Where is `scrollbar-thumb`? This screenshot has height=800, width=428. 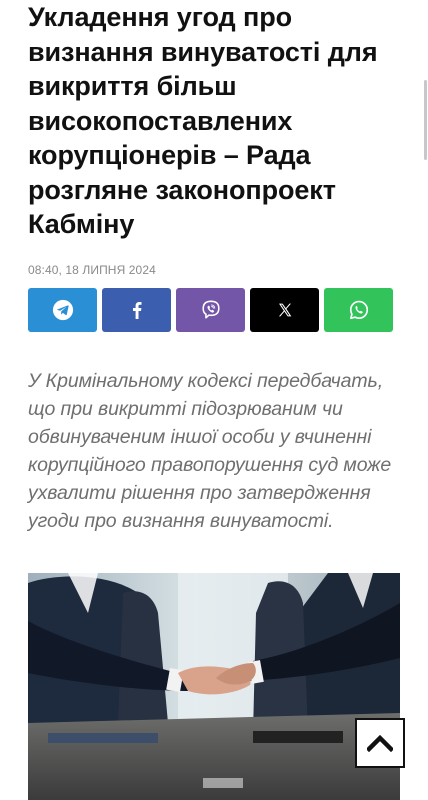
scrollbar-thumb is located at coordinates (425, 120).